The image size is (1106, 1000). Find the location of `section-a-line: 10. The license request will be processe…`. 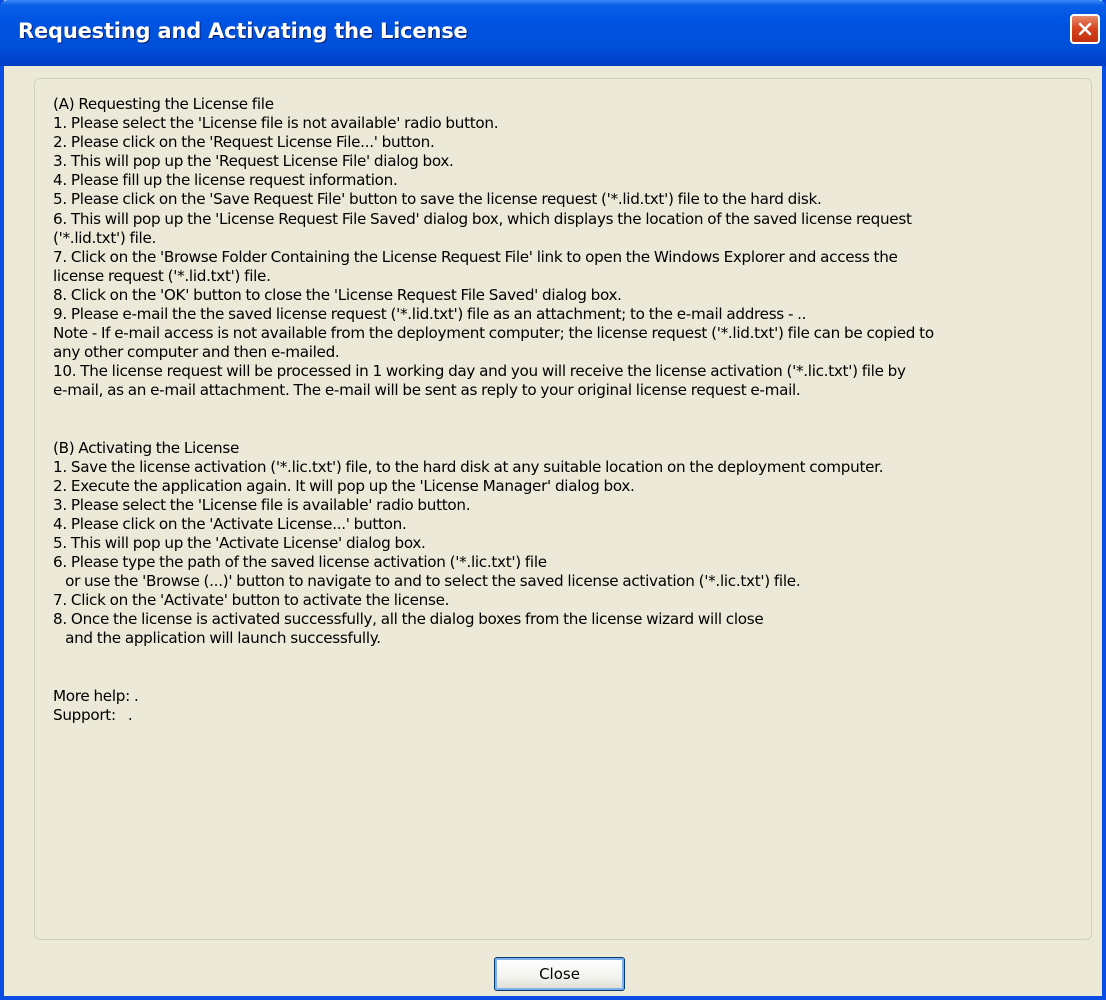

section-a-line: 10. The license request will be processe… is located at coordinates (479, 371).